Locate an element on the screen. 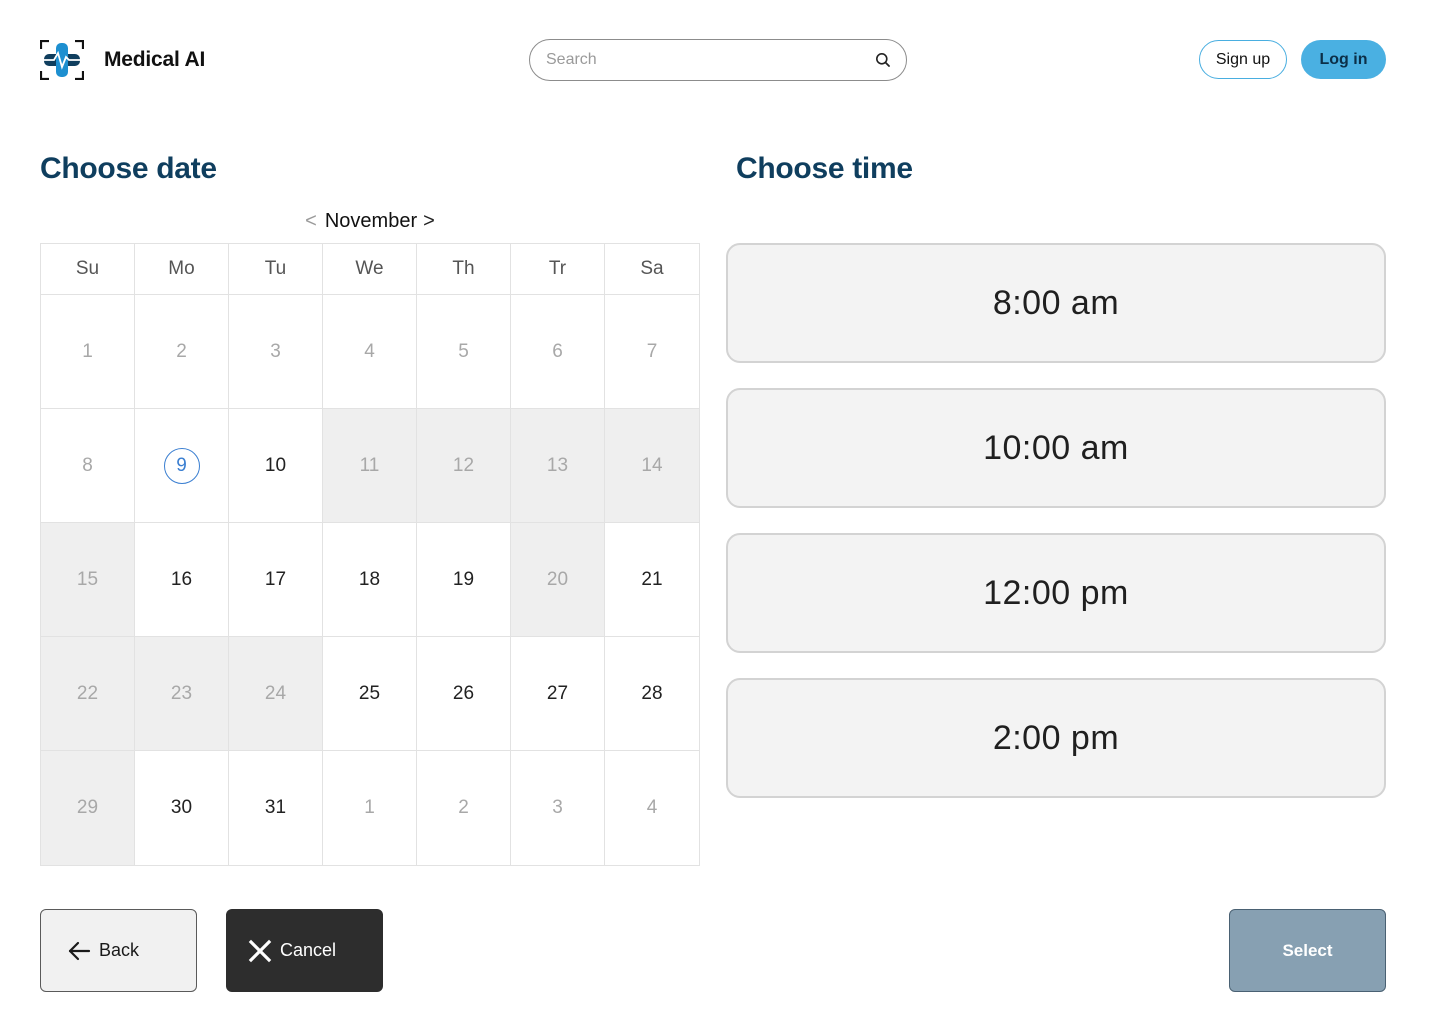  calendar-day: 5 is located at coordinates (464, 352).